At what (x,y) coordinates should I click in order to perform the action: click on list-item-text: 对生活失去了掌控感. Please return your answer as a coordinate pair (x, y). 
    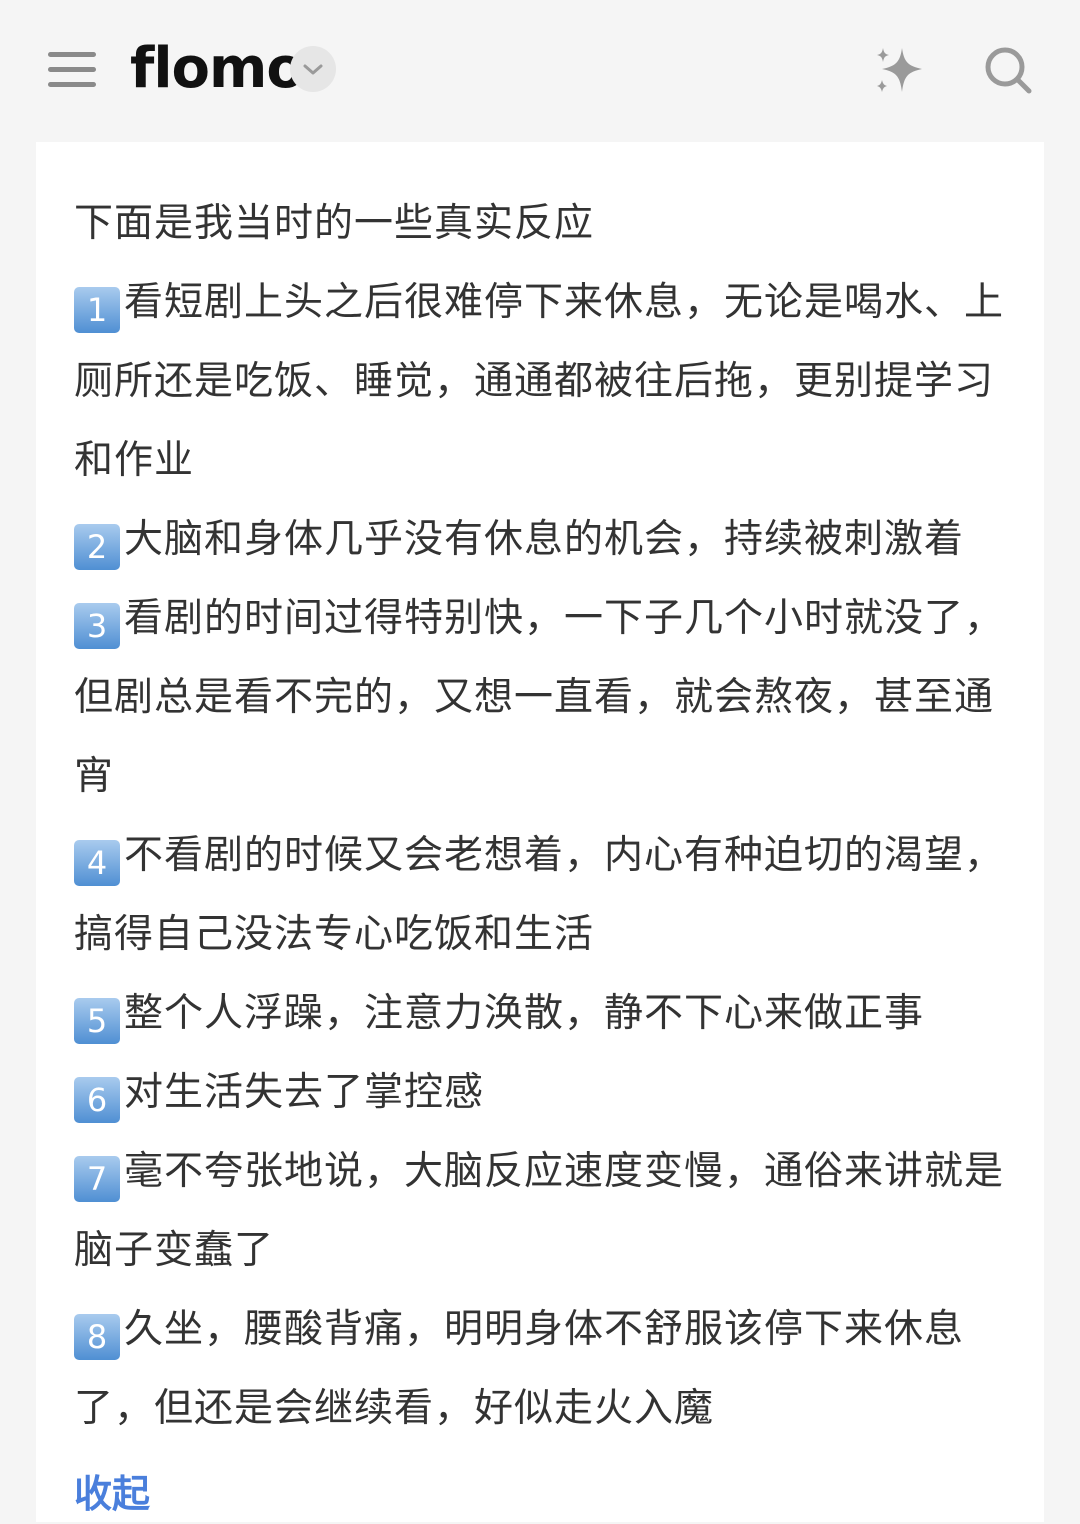
    Looking at the image, I should click on (304, 1092).